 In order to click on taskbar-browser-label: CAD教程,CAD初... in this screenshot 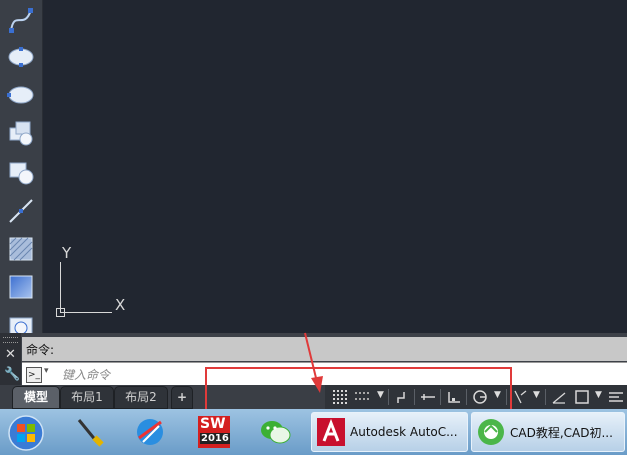, I will do `click(561, 432)`.